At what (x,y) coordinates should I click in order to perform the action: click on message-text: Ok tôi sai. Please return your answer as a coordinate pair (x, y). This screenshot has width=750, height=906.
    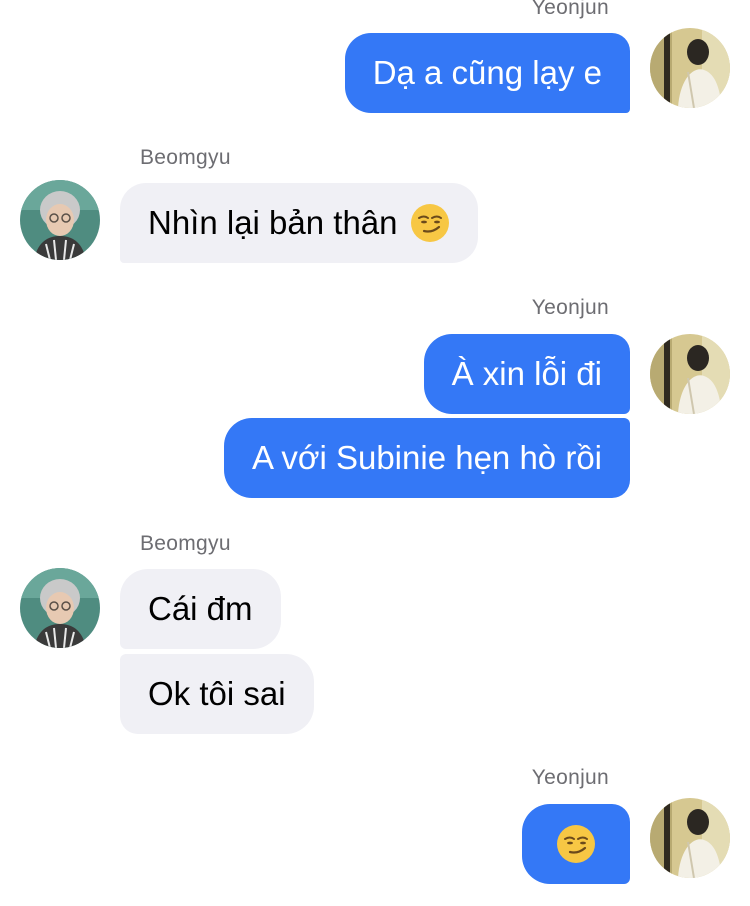
    Looking at the image, I should click on (217, 693).